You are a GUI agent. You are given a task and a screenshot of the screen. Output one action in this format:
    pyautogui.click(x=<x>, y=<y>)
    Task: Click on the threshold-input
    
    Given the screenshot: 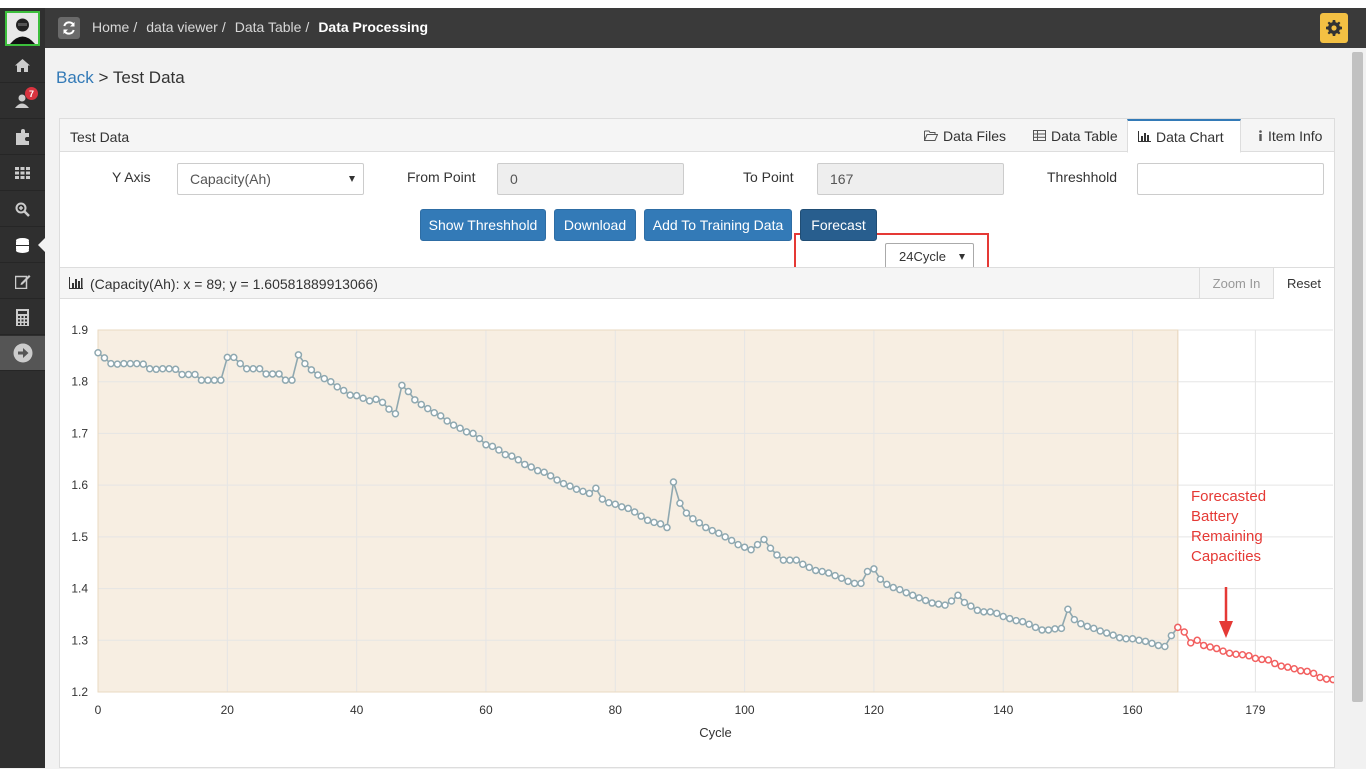 What is the action you would take?
    pyautogui.click(x=1230, y=179)
    